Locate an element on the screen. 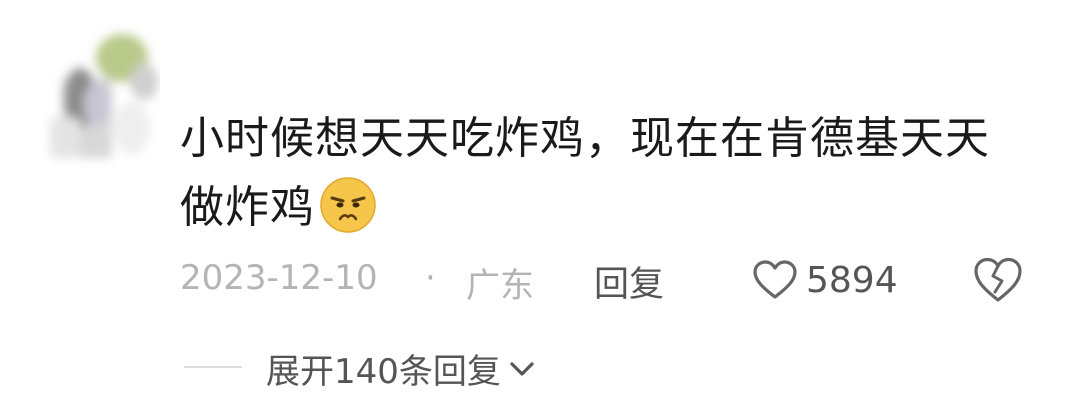  avatar is located at coordinates (100, 93).